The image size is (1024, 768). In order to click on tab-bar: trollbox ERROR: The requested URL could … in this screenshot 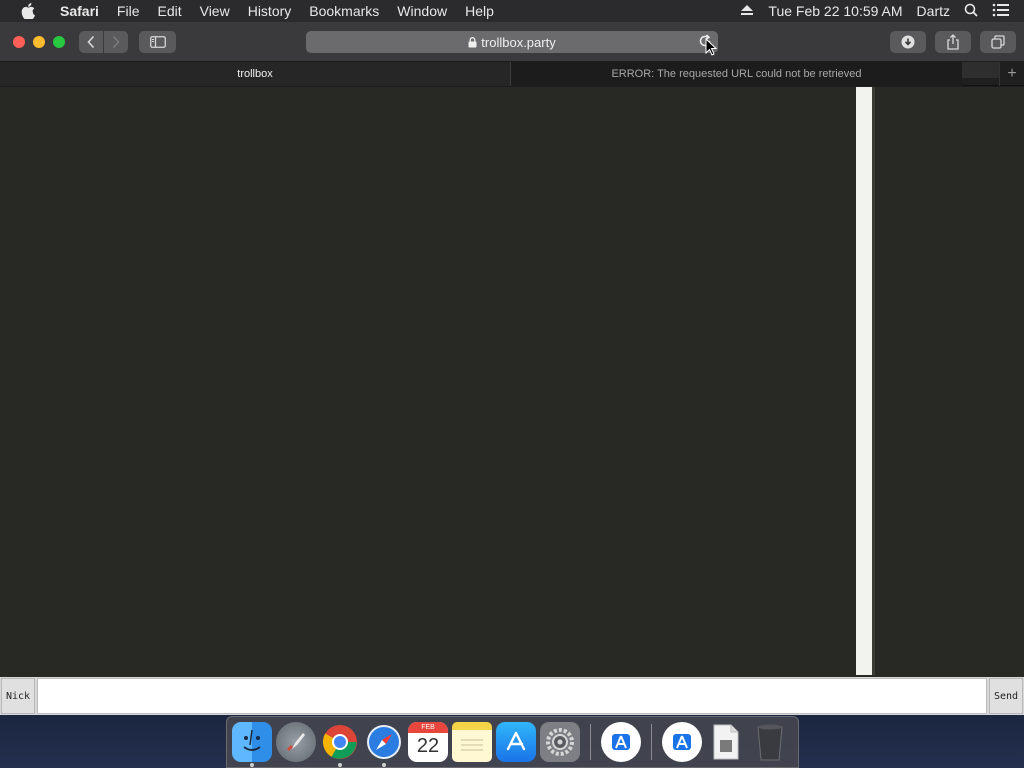, I will do `click(512, 74)`.